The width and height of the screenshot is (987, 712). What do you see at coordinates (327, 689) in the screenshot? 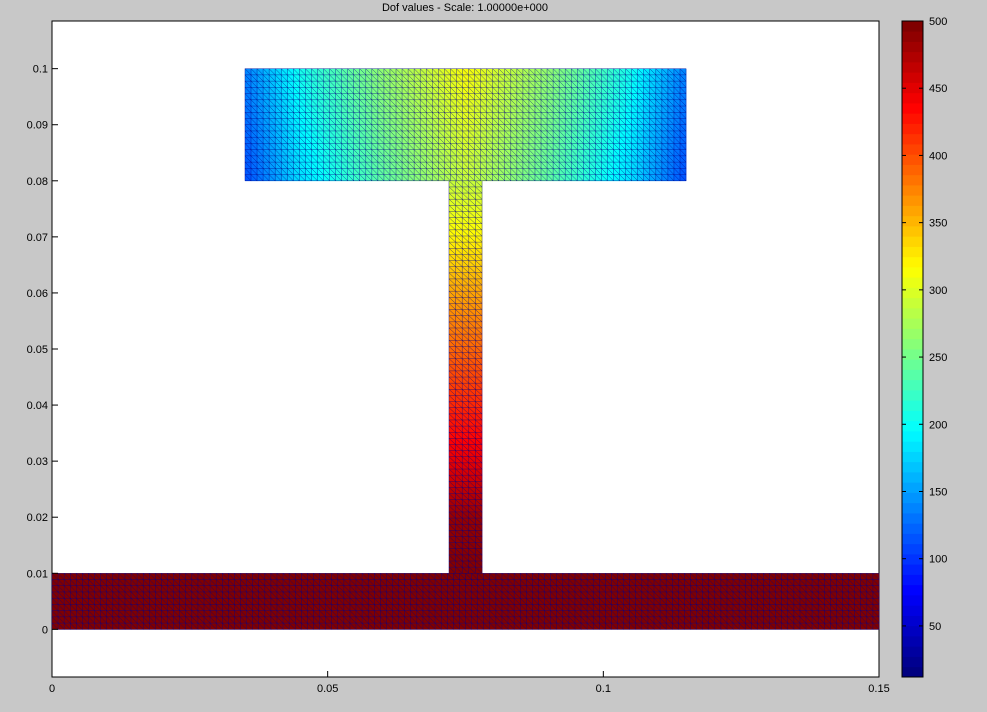
I see `x-tick-label: 0.05` at bounding box center [327, 689].